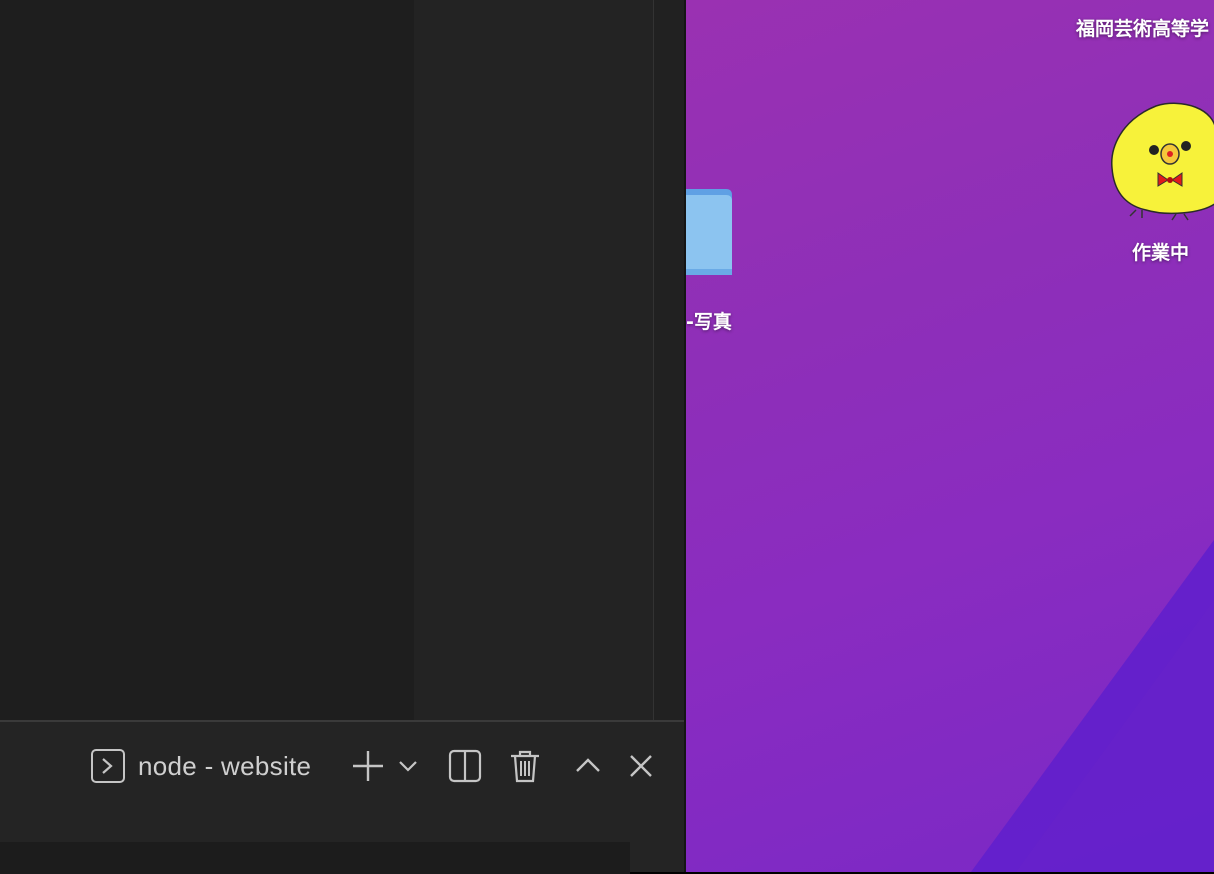  Describe the element at coordinates (225, 765) in the screenshot. I see `terminal-tab-label: node - website` at that location.